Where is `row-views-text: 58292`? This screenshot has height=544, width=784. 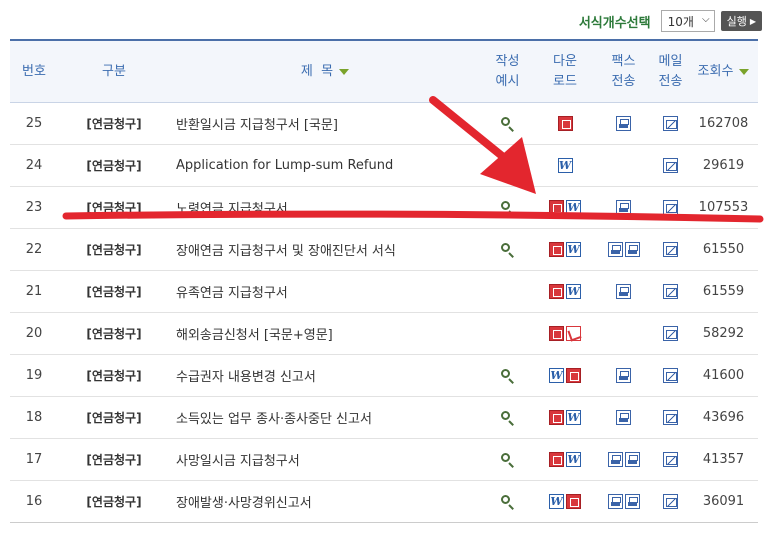
row-views-text: 58292 is located at coordinates (723, 333).